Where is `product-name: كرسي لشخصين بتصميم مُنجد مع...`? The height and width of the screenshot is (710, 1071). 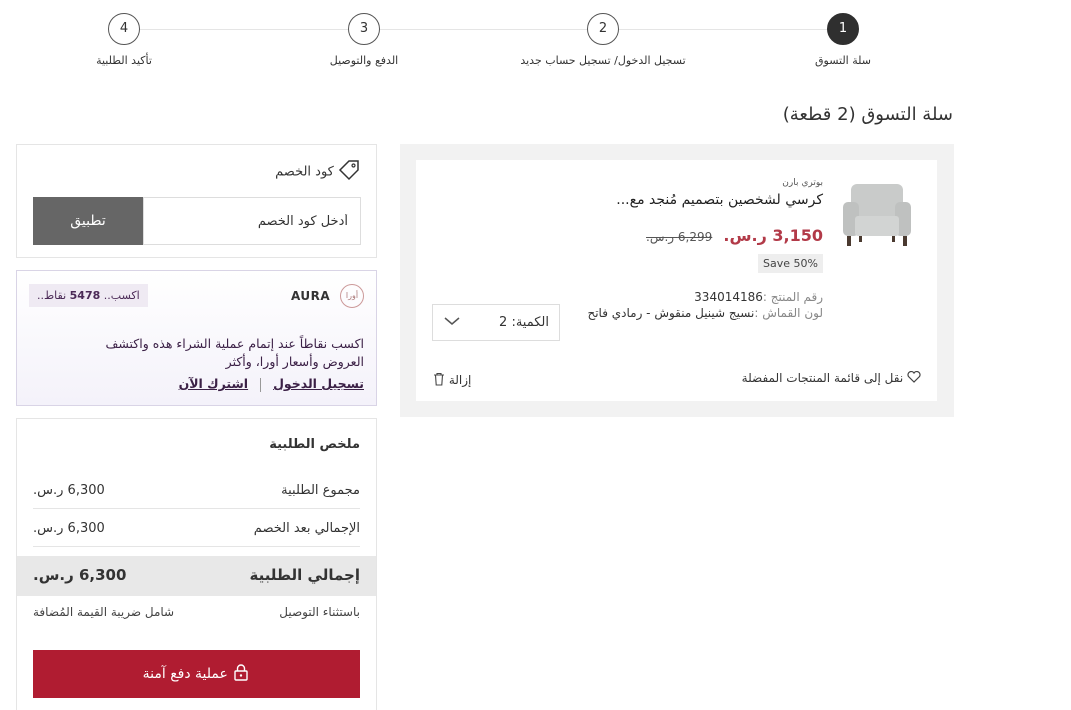 product-name: كرسي لشخصين بتصميم مُنجد مع... is located at coordinates (719, 200).